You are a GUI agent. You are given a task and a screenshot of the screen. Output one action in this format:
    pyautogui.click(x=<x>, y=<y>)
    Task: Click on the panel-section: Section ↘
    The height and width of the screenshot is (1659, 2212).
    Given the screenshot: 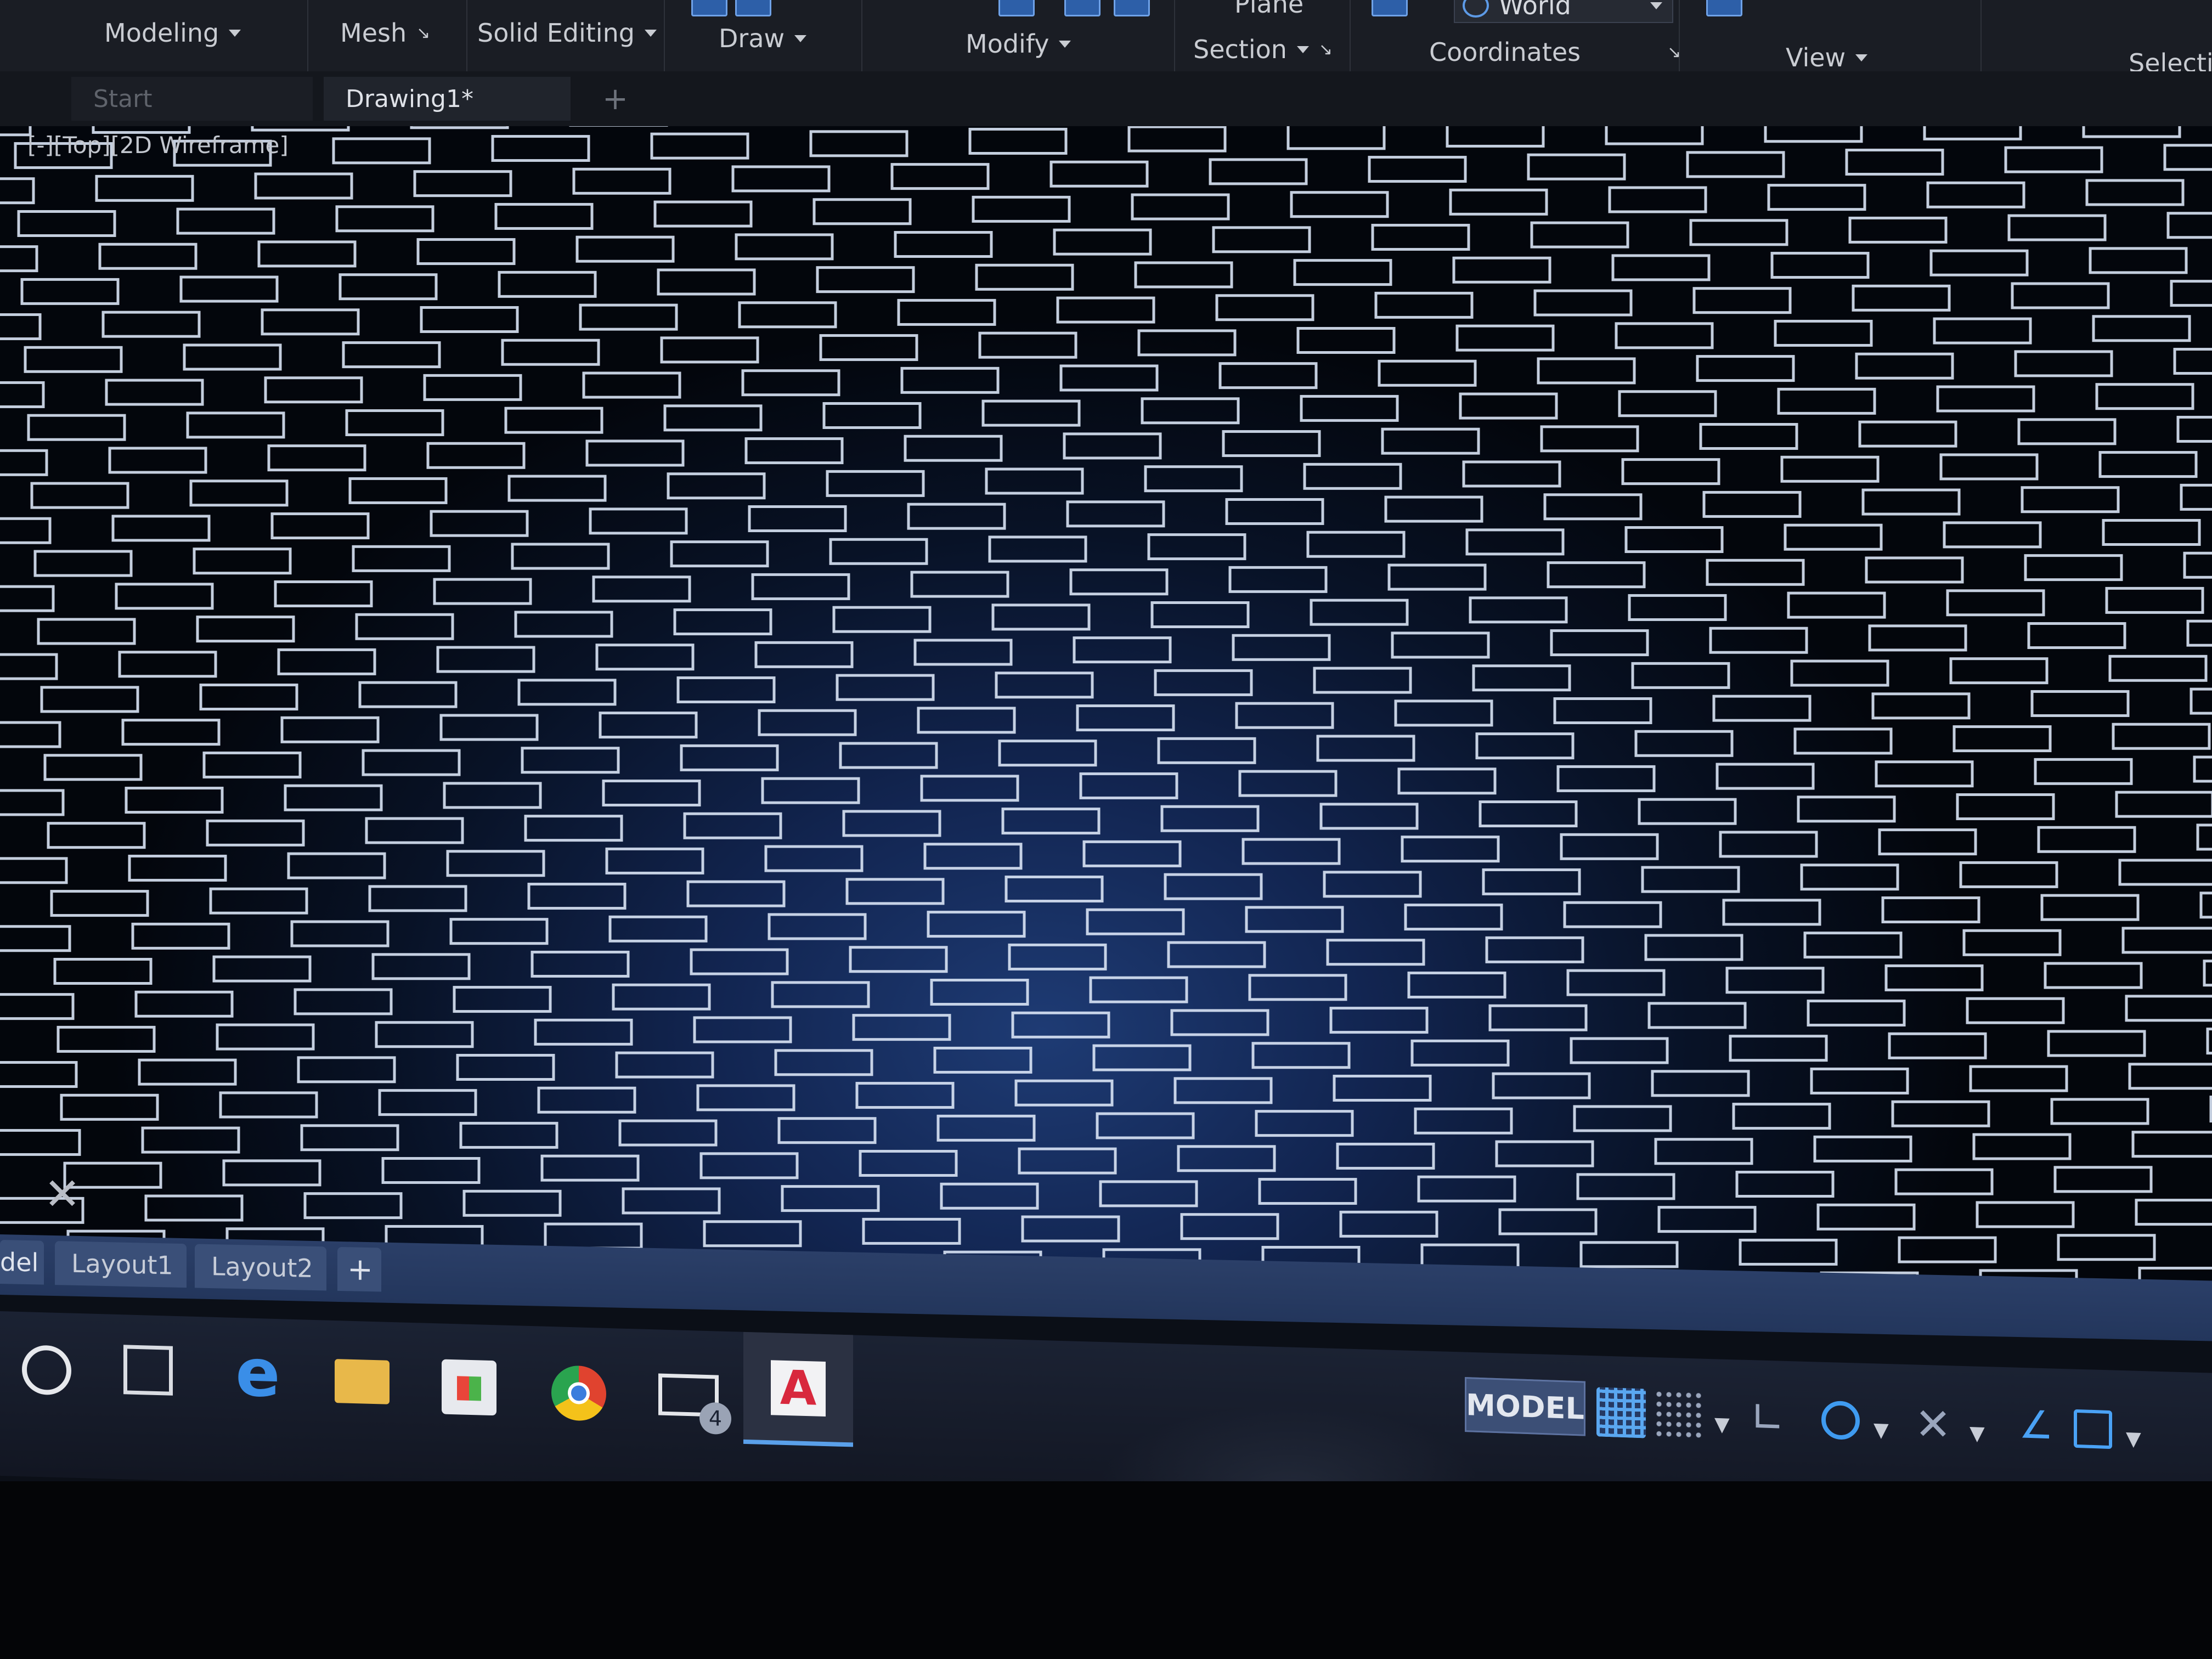 What is the action you would take?
    pyautogui.click(x=1263, y=49)
    